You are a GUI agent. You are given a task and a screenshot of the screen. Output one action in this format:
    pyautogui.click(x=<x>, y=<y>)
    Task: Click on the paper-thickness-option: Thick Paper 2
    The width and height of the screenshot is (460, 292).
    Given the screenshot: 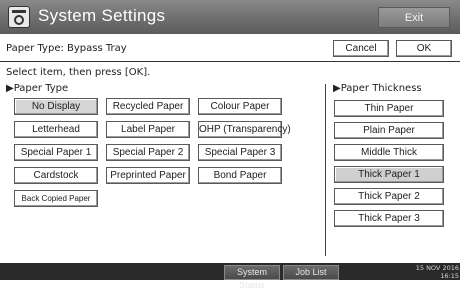 What is the action you would take?
    pyautogui.click(x=389, y=196)
    